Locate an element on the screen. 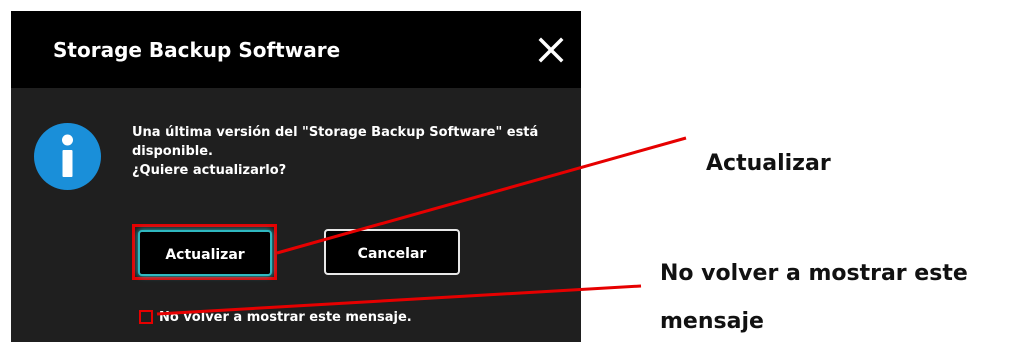  update-button: Actualizar is located at coordinates (205, 253).